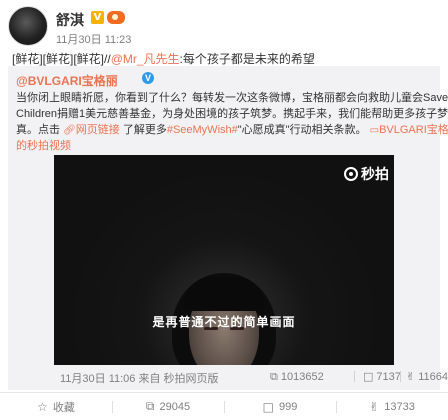 This screenshot has width=448, height=420. Describe the element at coordinates (61, 59) in the screenshot. I see `post-text-prefix: [鲜花][鲜花][鲜花]//` at that location.